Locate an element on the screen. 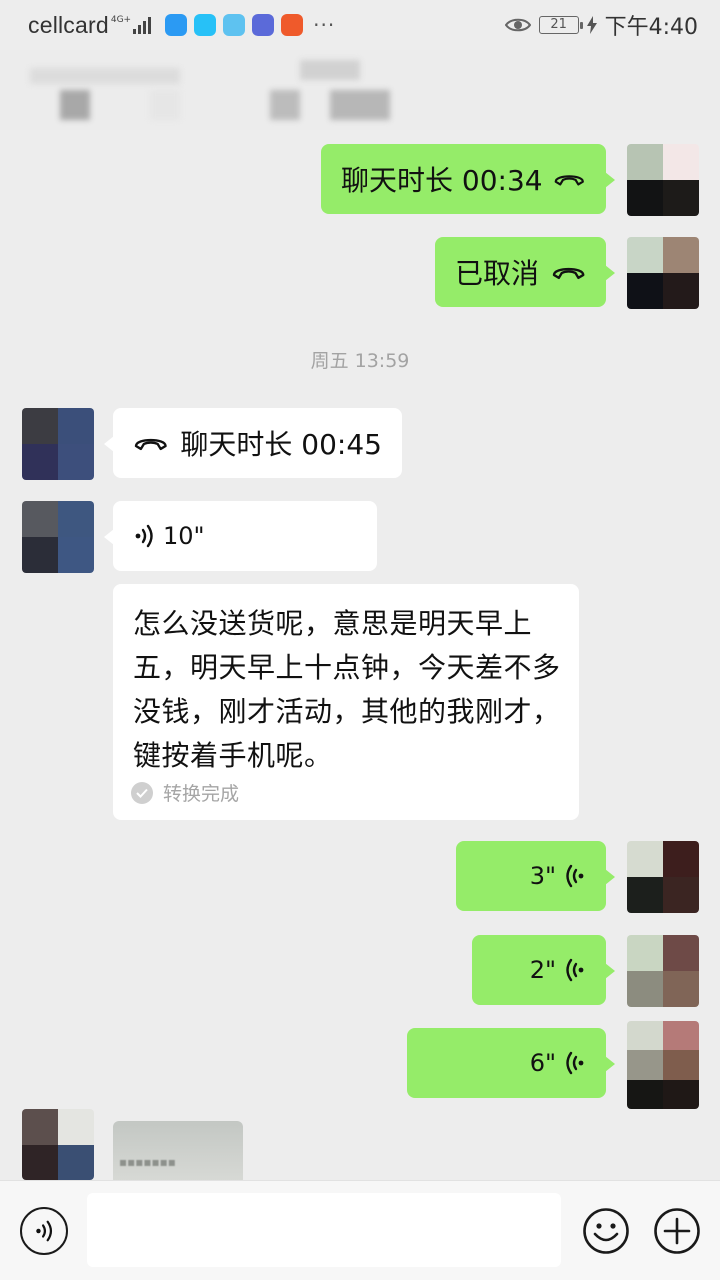  check-icon is located at coordinates (142, 792).